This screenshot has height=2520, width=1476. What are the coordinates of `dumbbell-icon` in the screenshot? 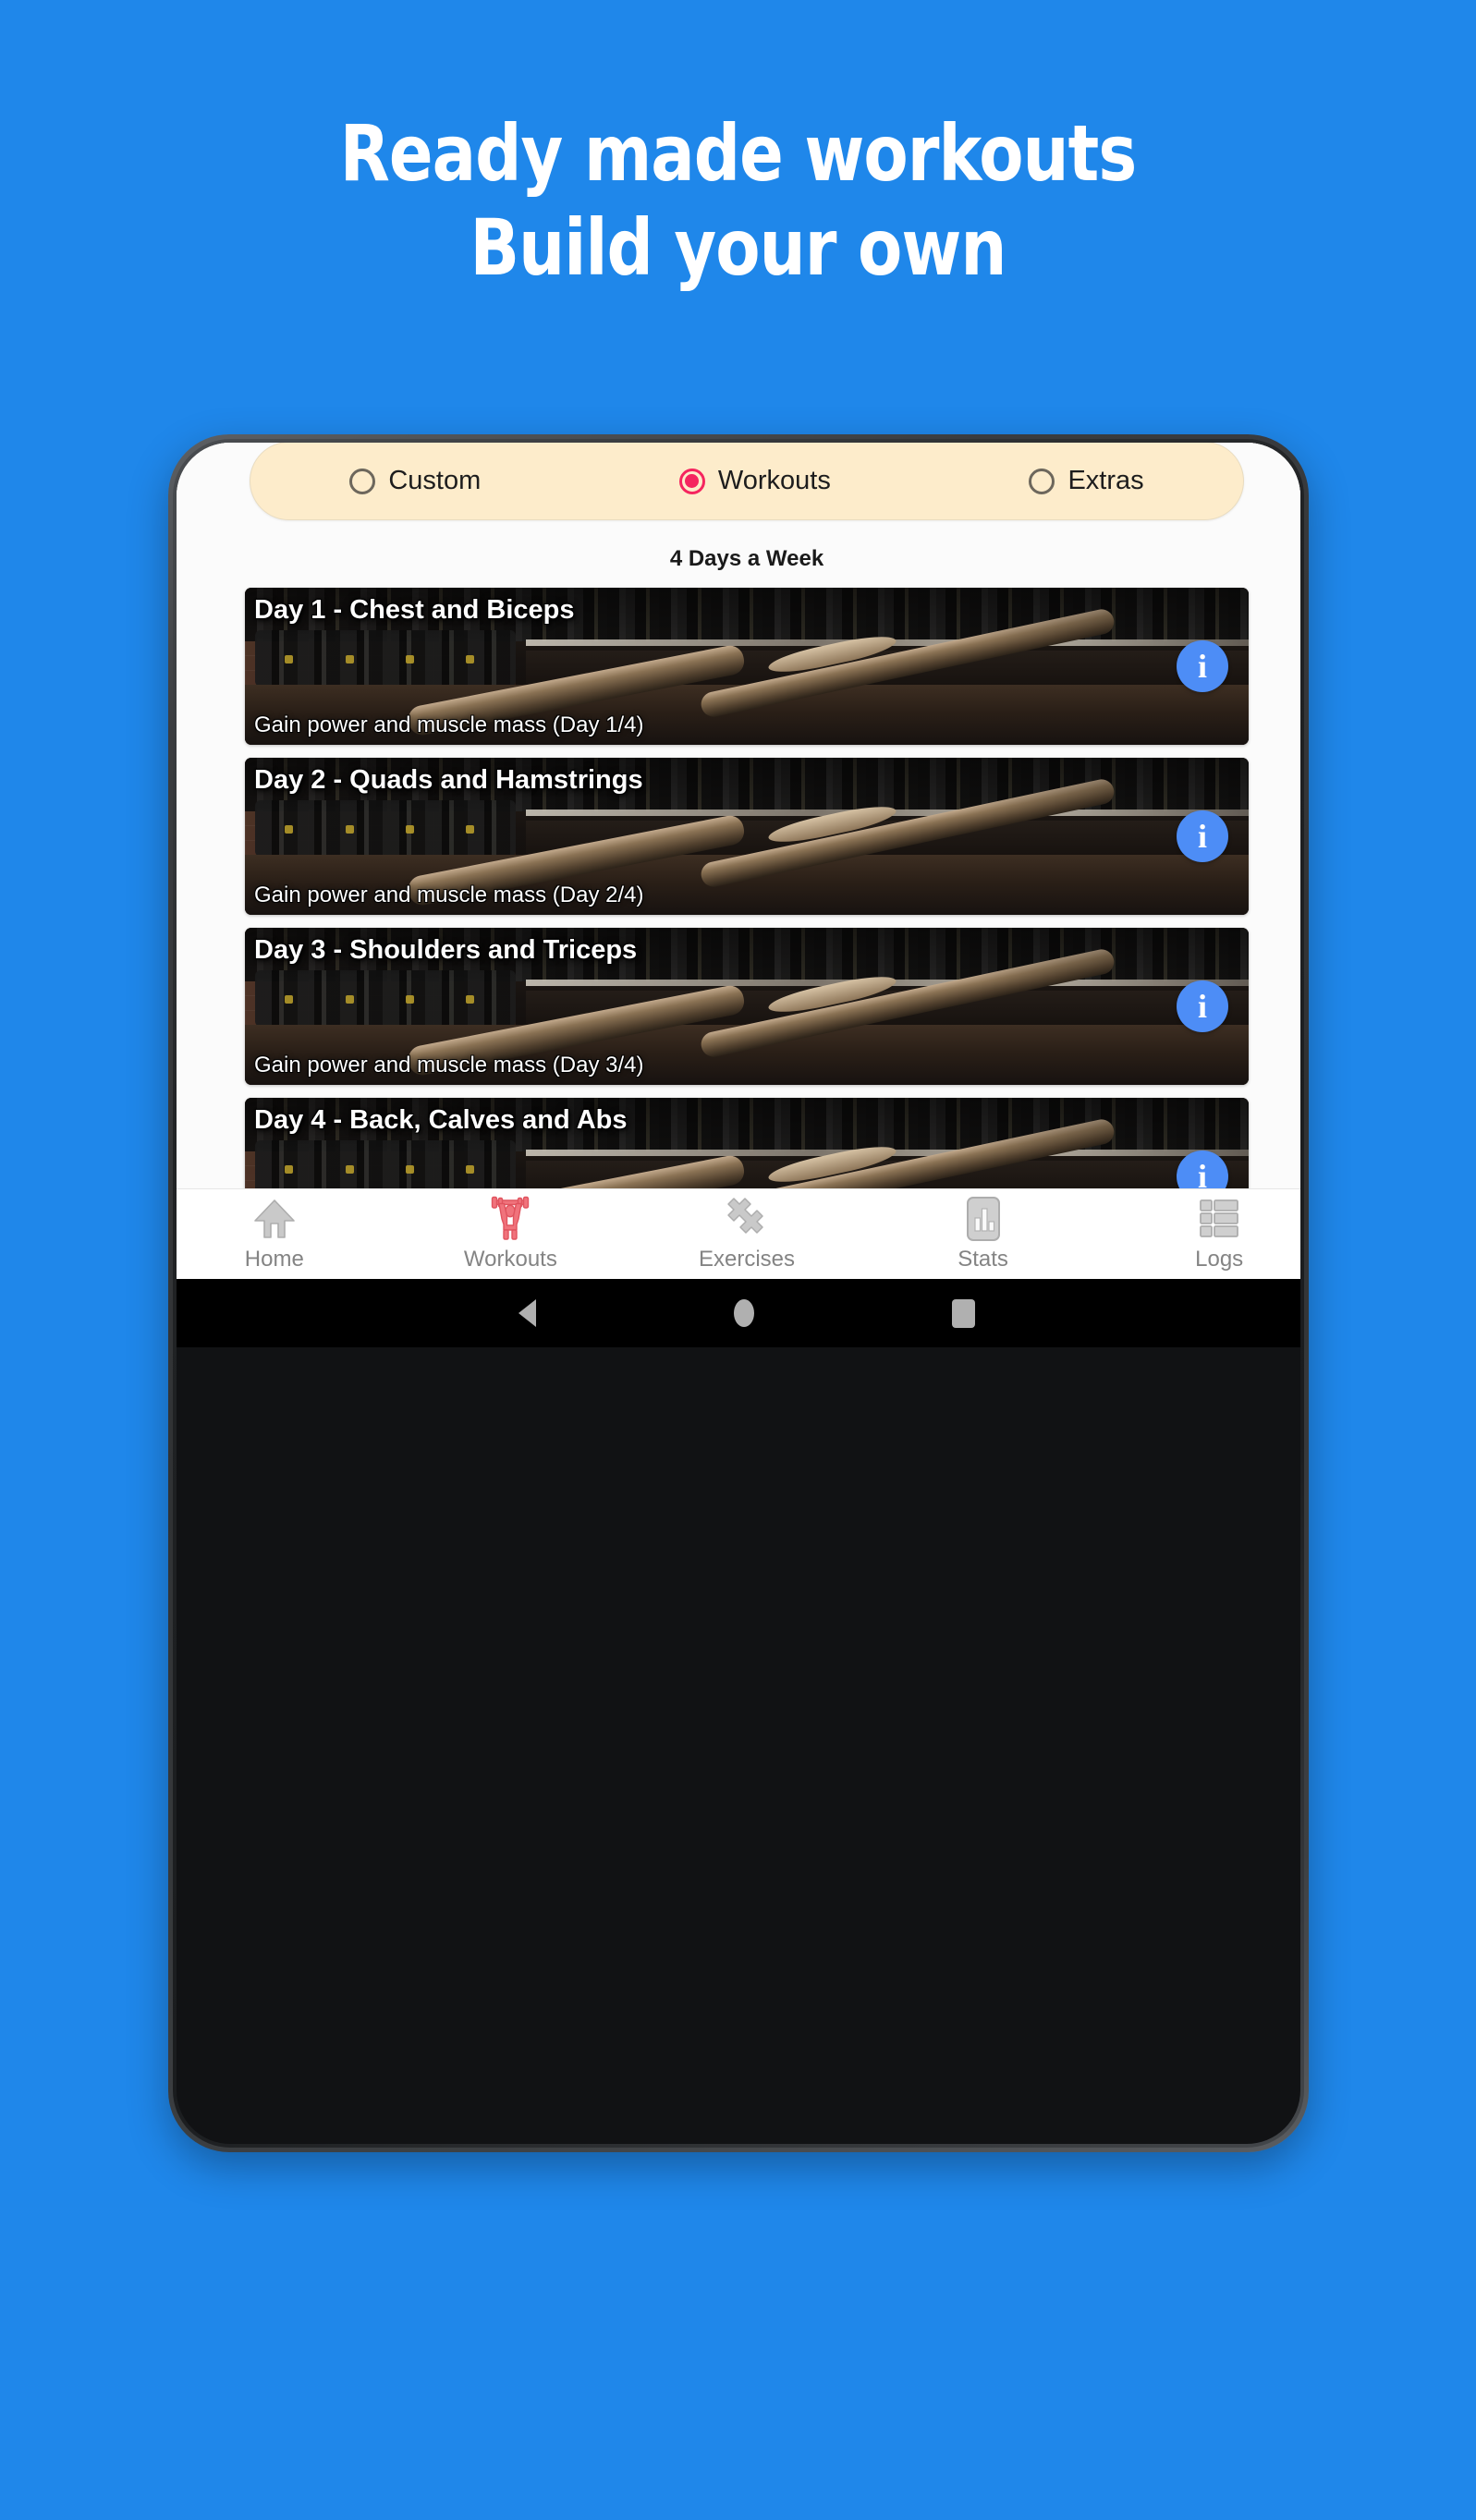 It's located at (747, 1219).